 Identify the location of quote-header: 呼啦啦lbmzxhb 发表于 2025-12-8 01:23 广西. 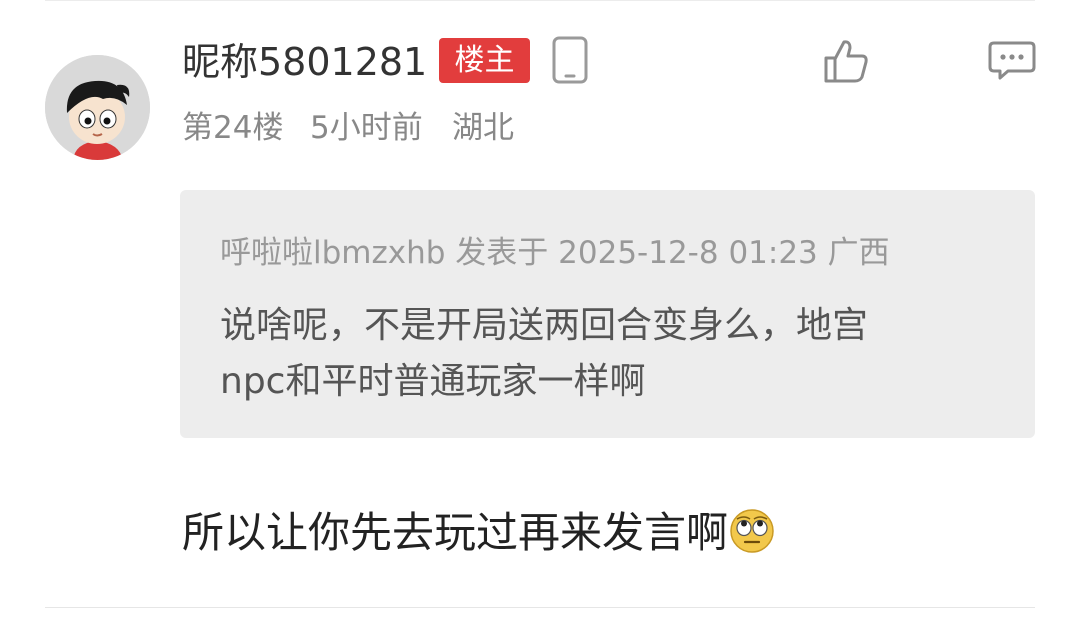
(555, 253).